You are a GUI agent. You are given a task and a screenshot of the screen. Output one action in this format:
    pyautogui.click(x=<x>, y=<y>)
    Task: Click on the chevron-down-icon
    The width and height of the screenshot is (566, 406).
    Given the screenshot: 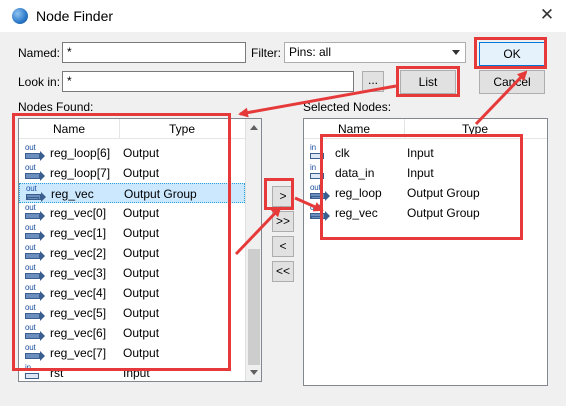 What is the action you would take?
    pyautogui.click(x=456, y=52)
    